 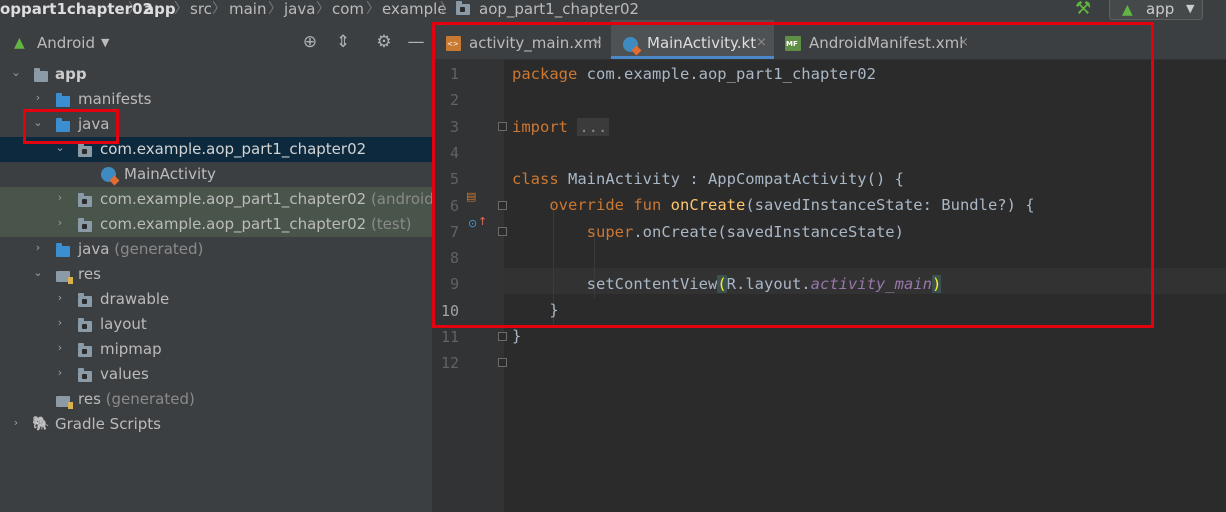 I want to click on run-configuration-dropdown: ▲ app ▼, so click(x=1156, y=10).